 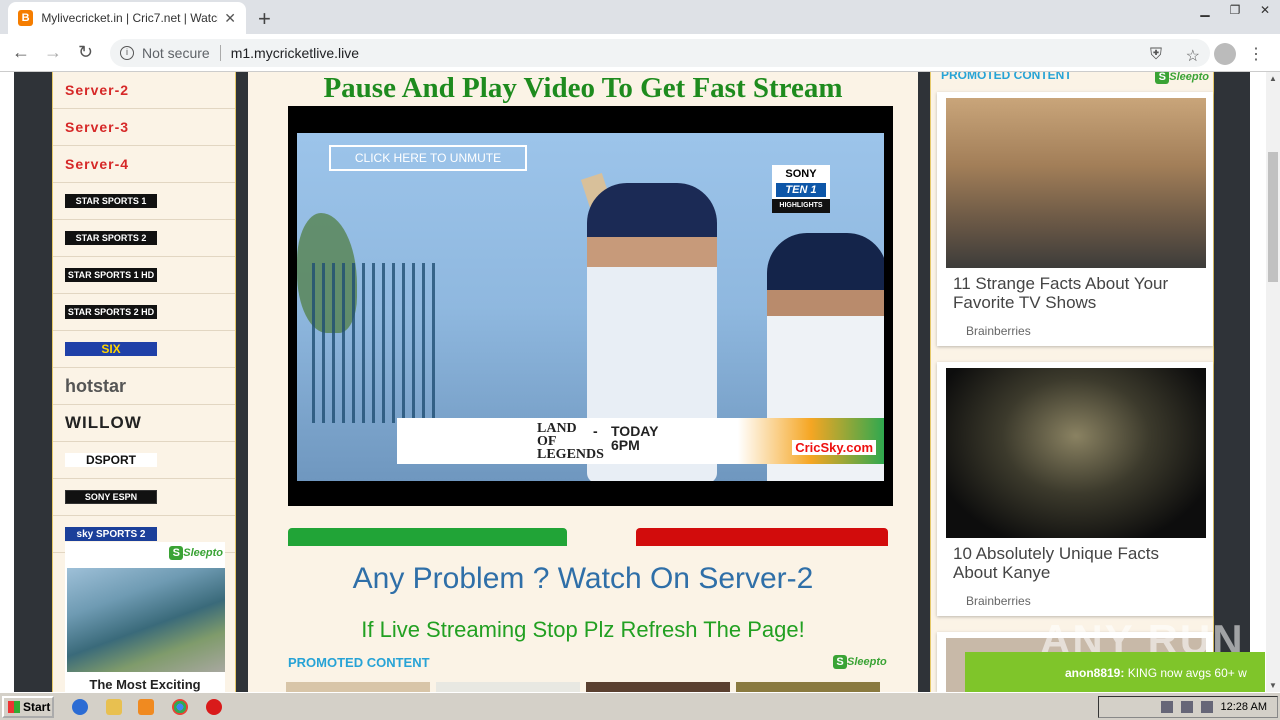 I want to click on reload-icon: ↻, so click(x=85, y=52).